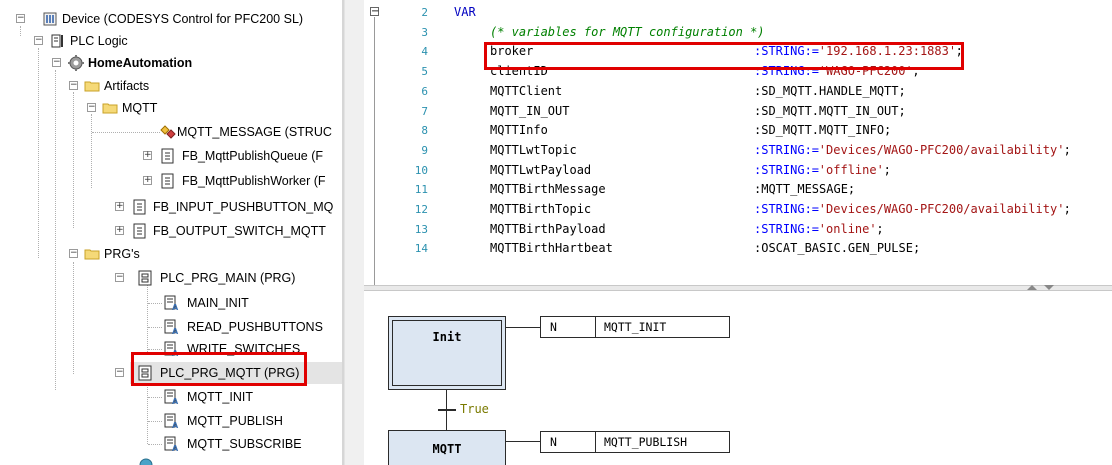  Describe the element at coordinates (171, 231) in the screenshot. I see `tree-item-fb-output-switch: + FB_OUTPUT_SWITCH_MQTT` at that location.